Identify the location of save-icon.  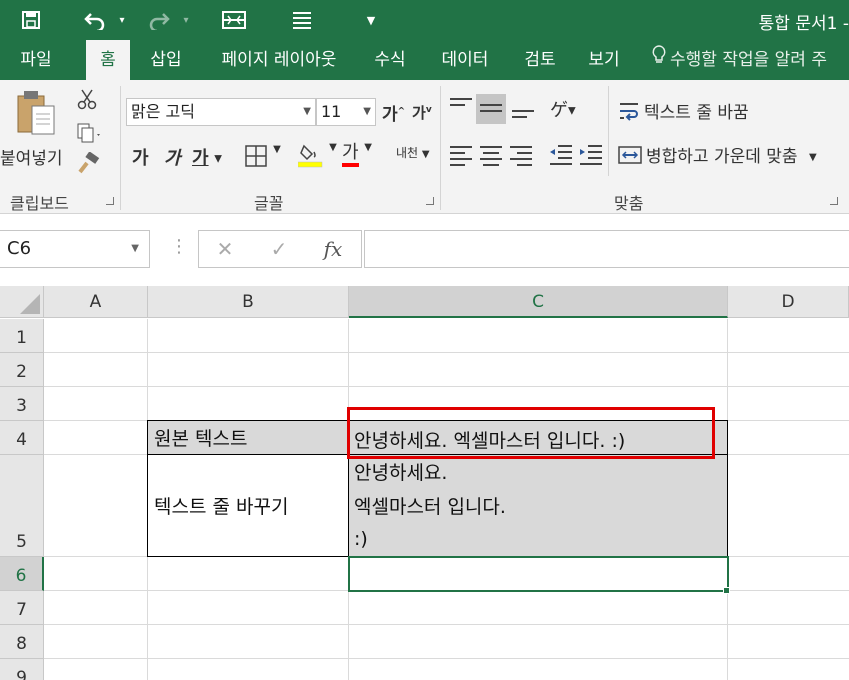
(31, 20).